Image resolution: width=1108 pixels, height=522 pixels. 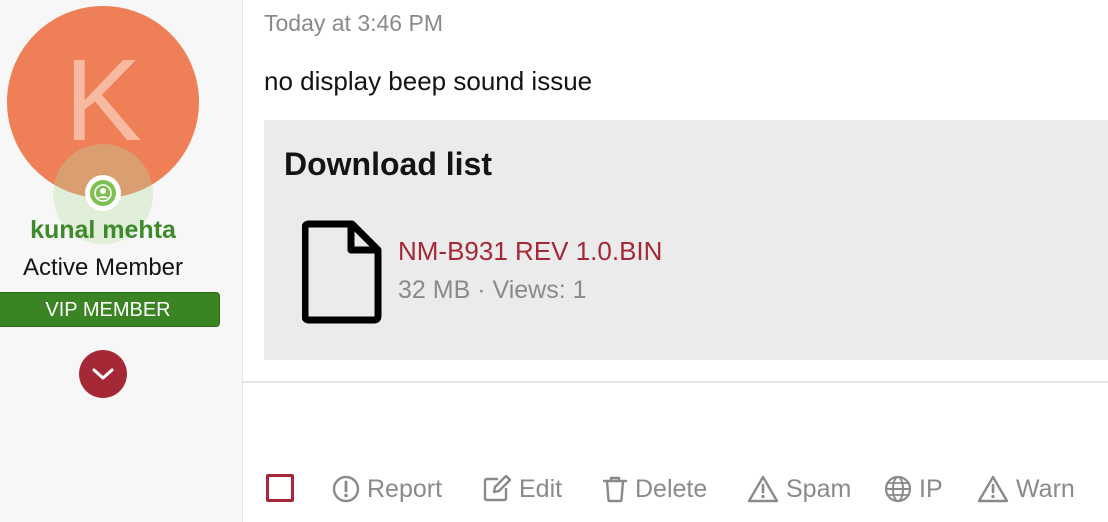 I want to click on divider, so click(x=675, y=382).